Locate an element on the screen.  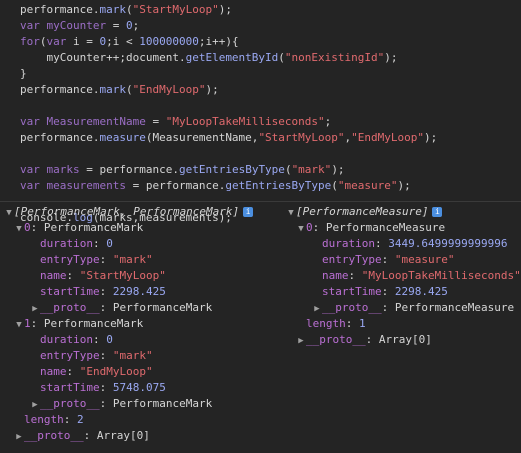
tree-text: 5748.075 is located at coordinates (139, 387).